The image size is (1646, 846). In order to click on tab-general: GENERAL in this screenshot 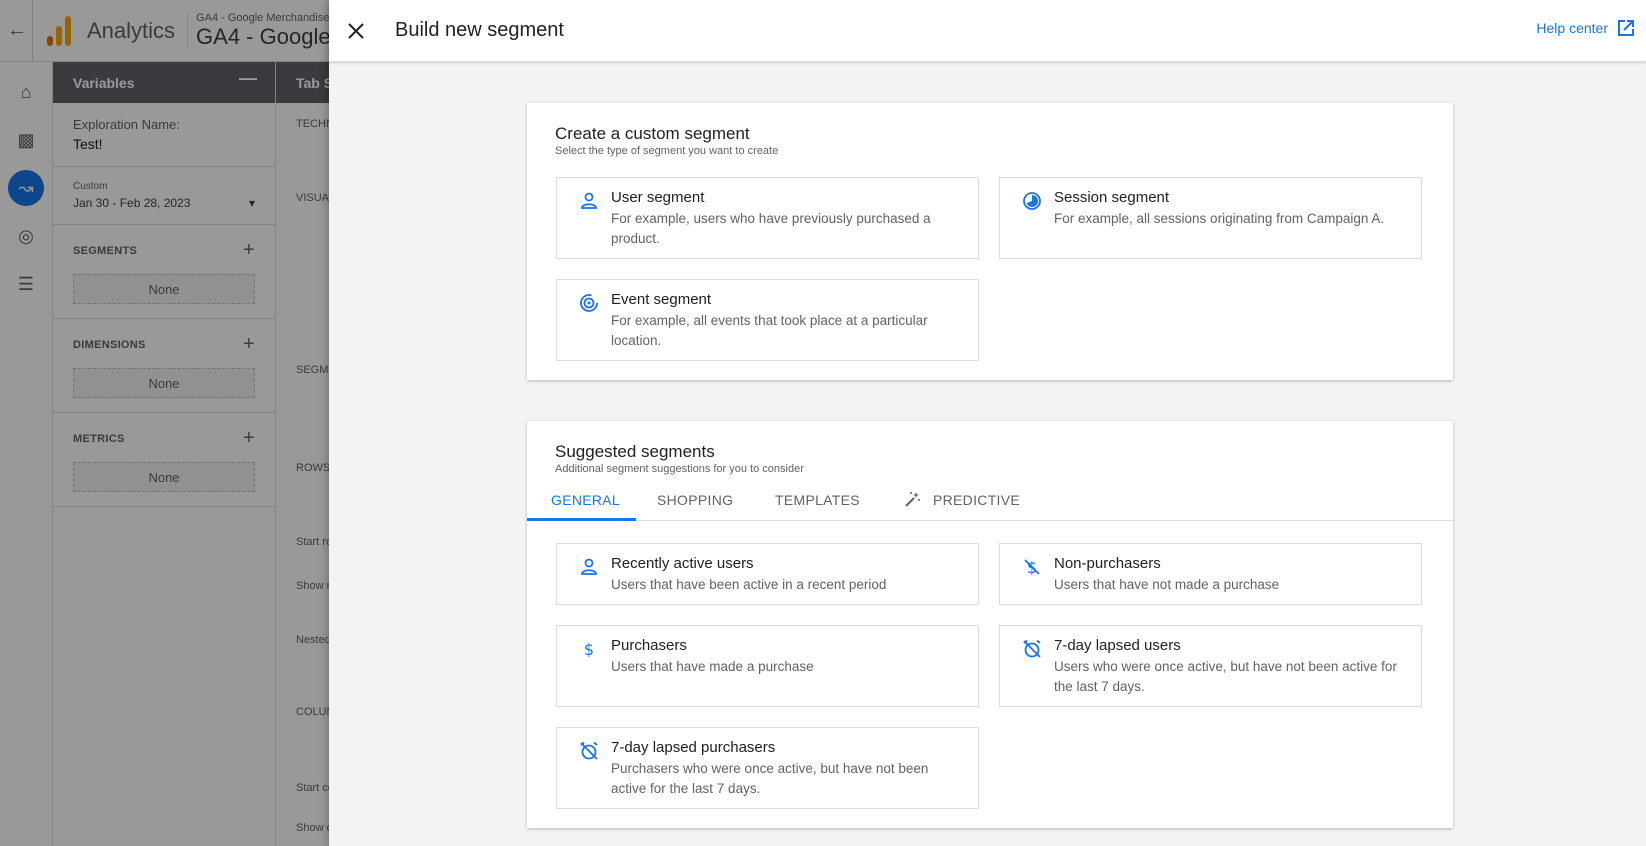, I will do `click(585, 500)`.